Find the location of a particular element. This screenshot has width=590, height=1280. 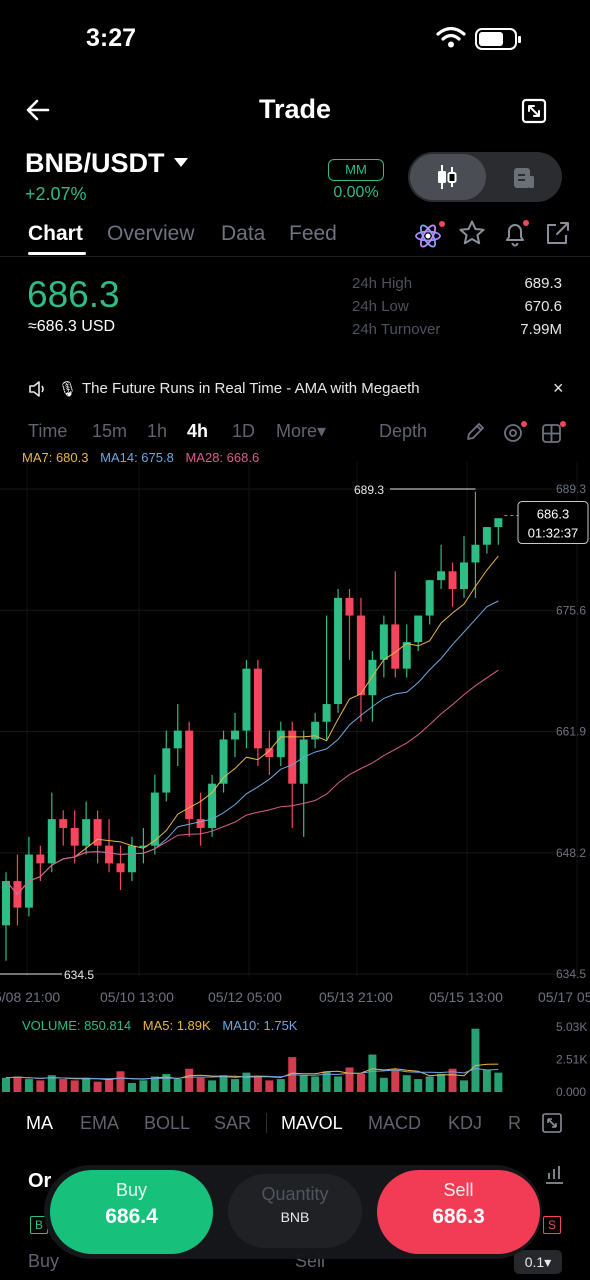

orderbook-view-icon is located at coordinates (524, 178).